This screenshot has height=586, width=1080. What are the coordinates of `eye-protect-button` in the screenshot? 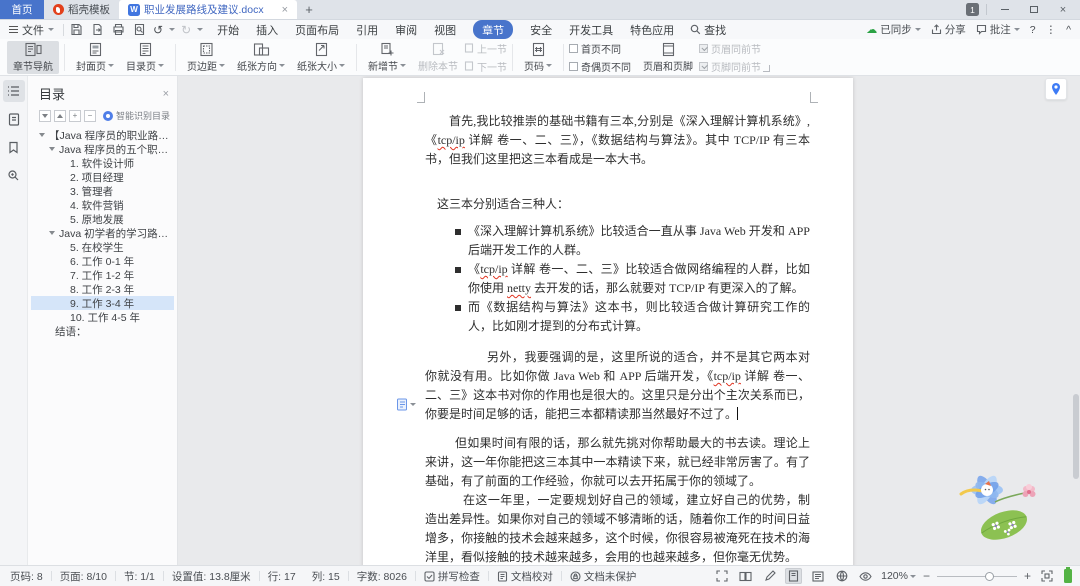 It's located at (865, 576).